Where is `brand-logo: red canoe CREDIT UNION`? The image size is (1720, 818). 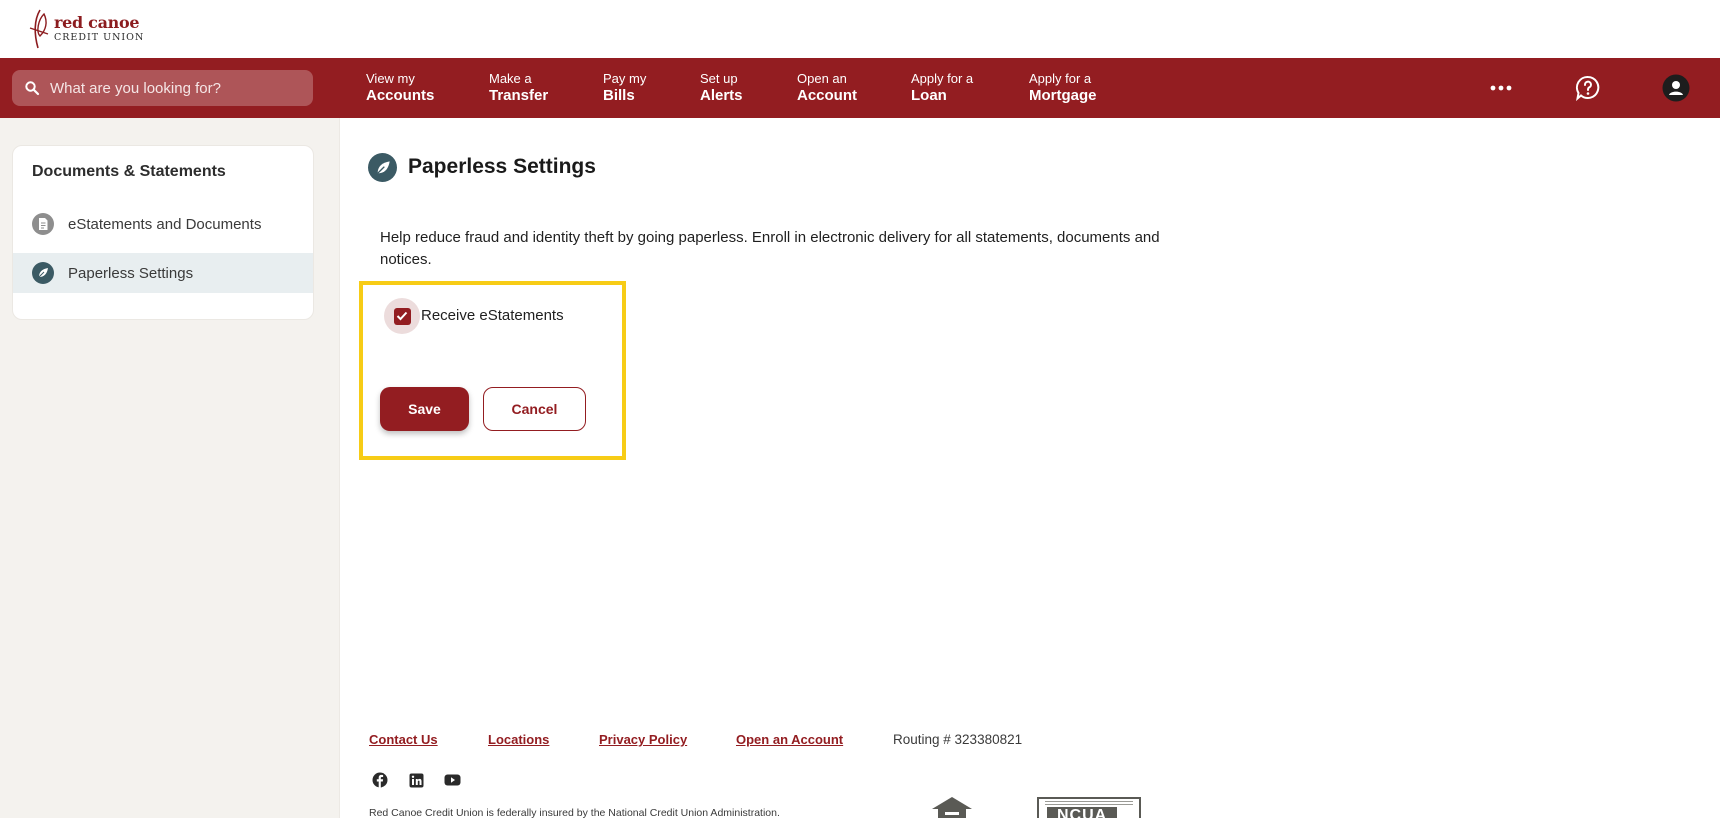 brand-logo: red canoe CREDIT UNION is located at coordinates (85, 29).